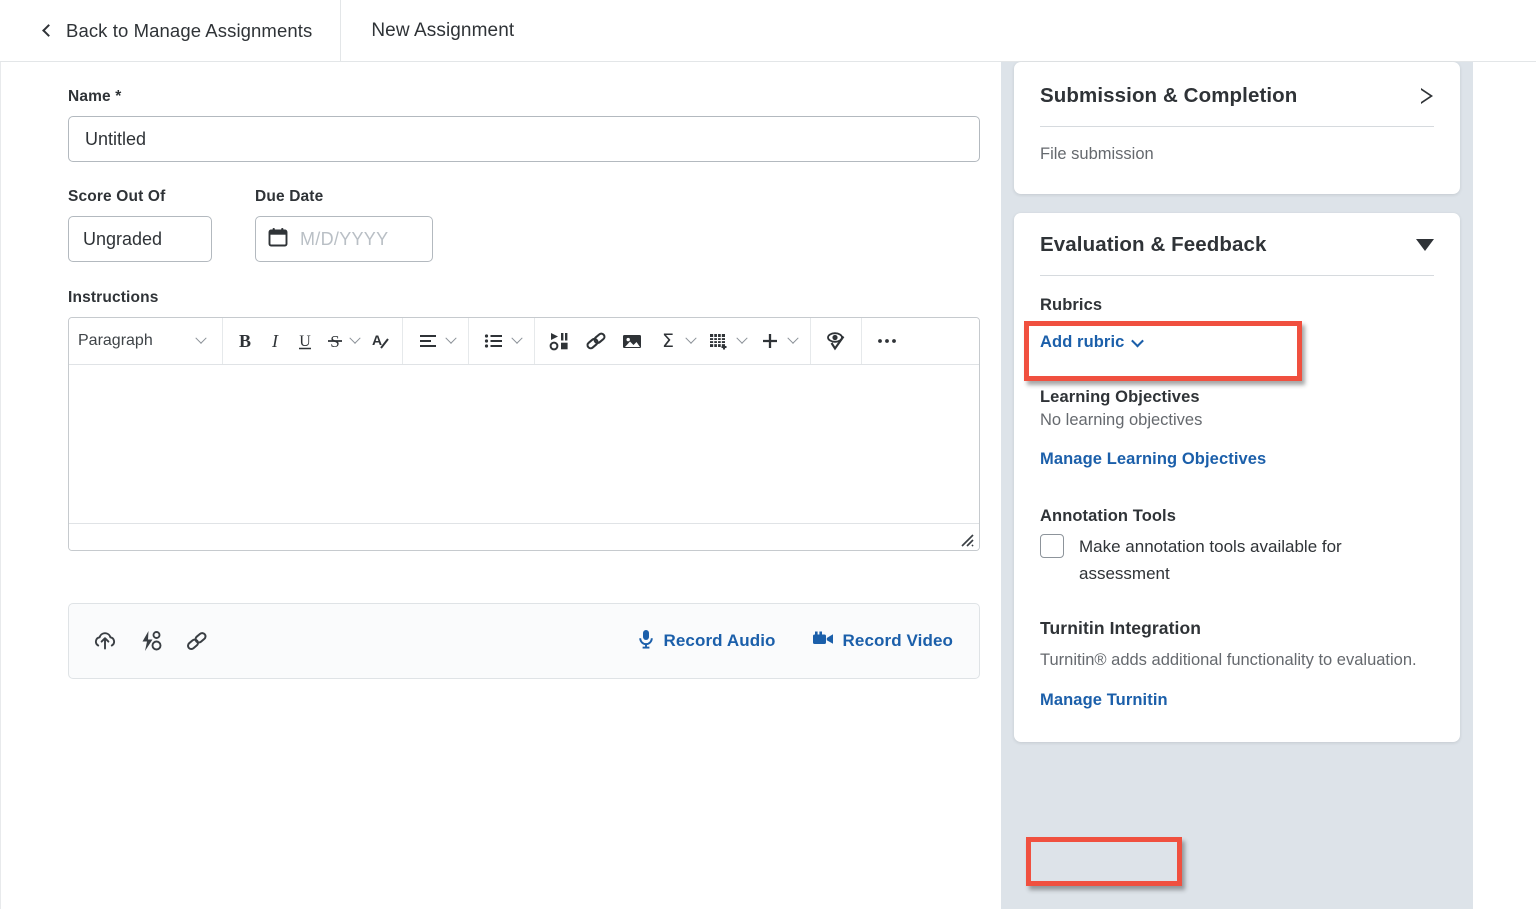 This screenshot has height=909, width=1536. I want to click on resize-handle-icon, so click(966, 539).